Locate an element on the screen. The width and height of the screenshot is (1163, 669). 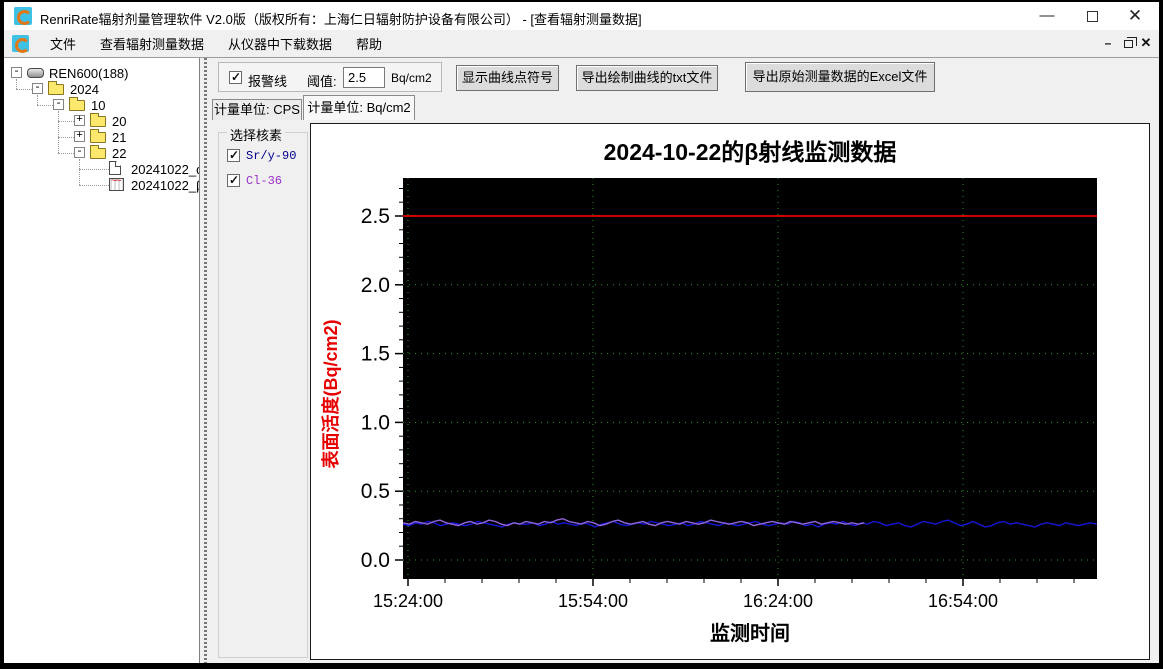
menu-item-0: 文件 is located at coordinates (63, 43).